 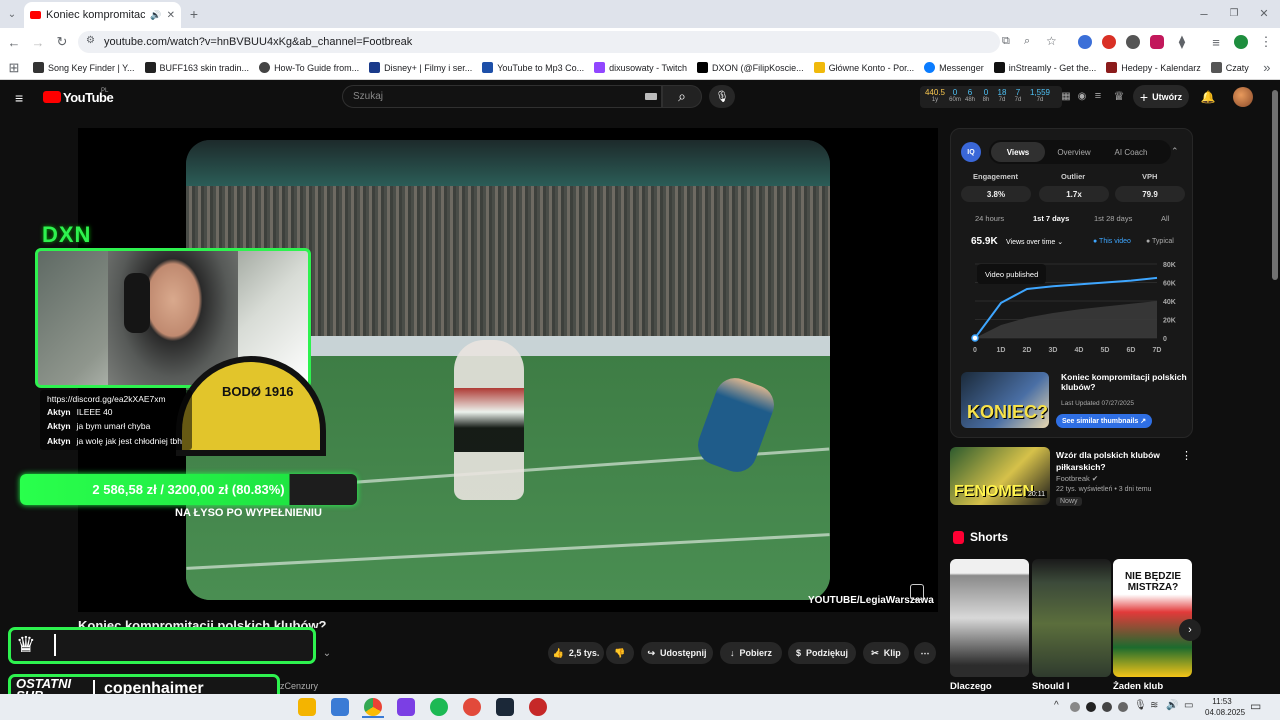 I want to click on back-icon: ←, so click(x=14, y=42).